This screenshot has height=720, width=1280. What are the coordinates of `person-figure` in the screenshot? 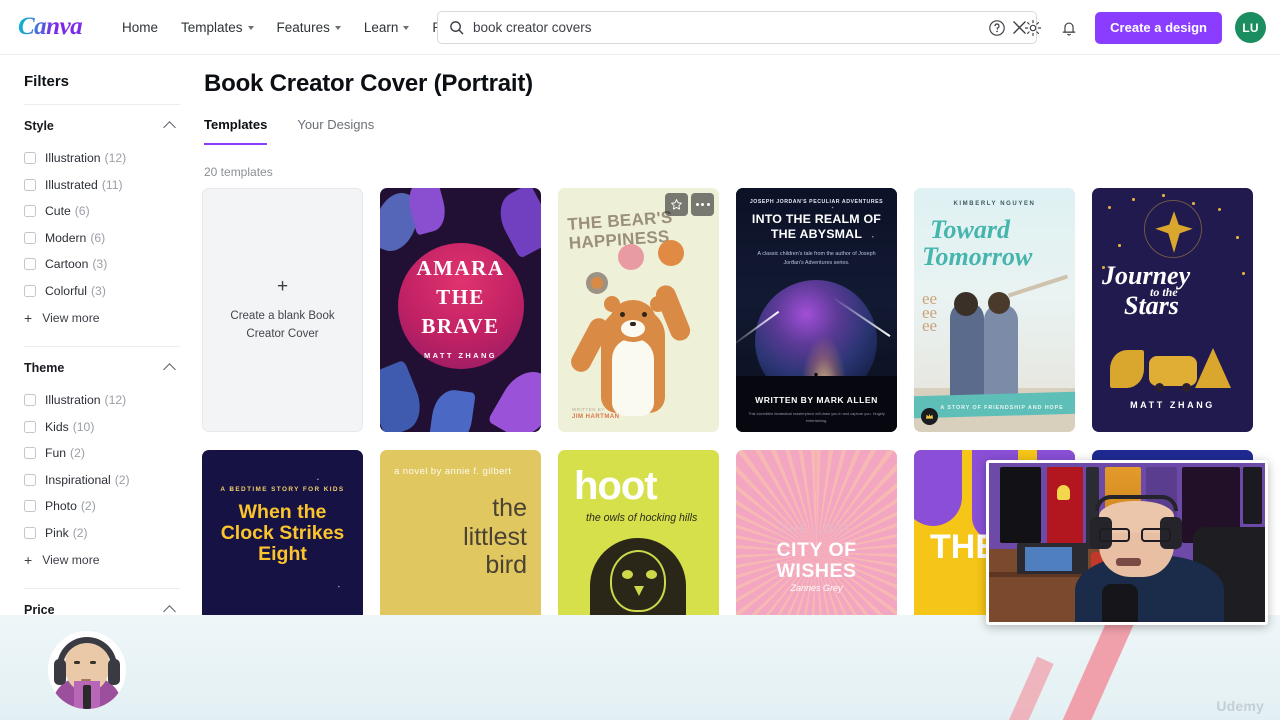 It's located at (1001, 351).